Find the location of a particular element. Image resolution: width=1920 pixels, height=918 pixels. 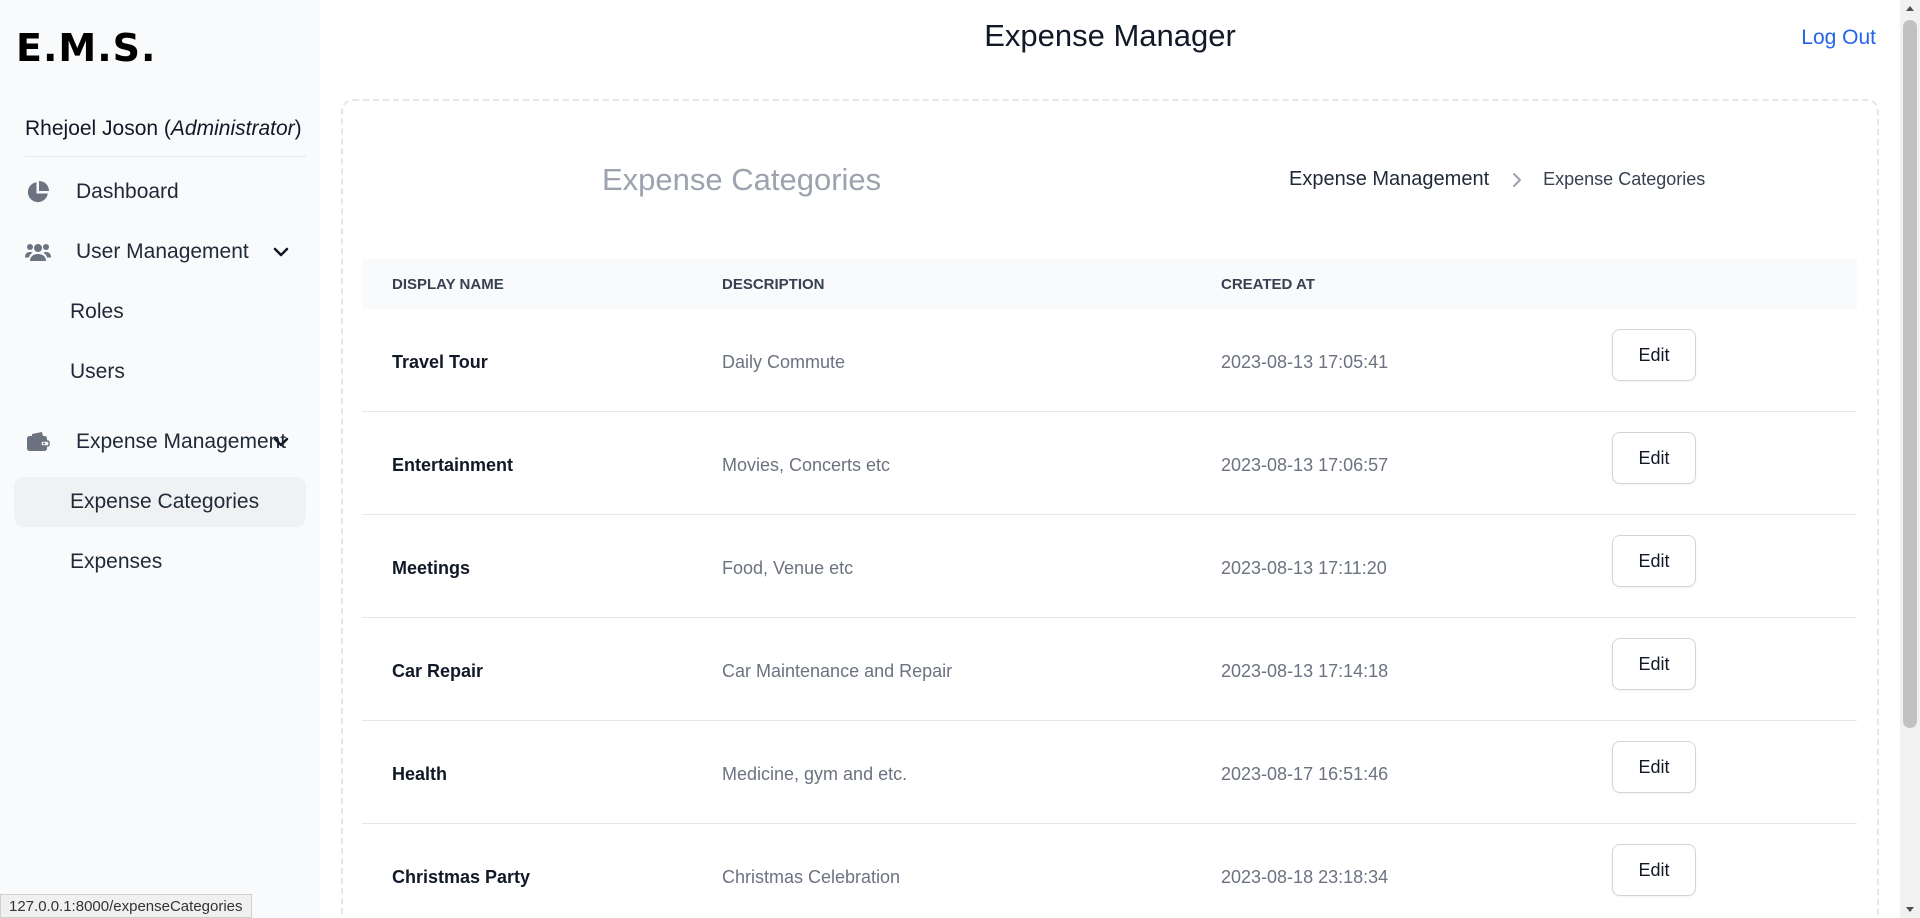

breadcrumb: Expense Management Expense Categories is located at coordinates (1497, 179).